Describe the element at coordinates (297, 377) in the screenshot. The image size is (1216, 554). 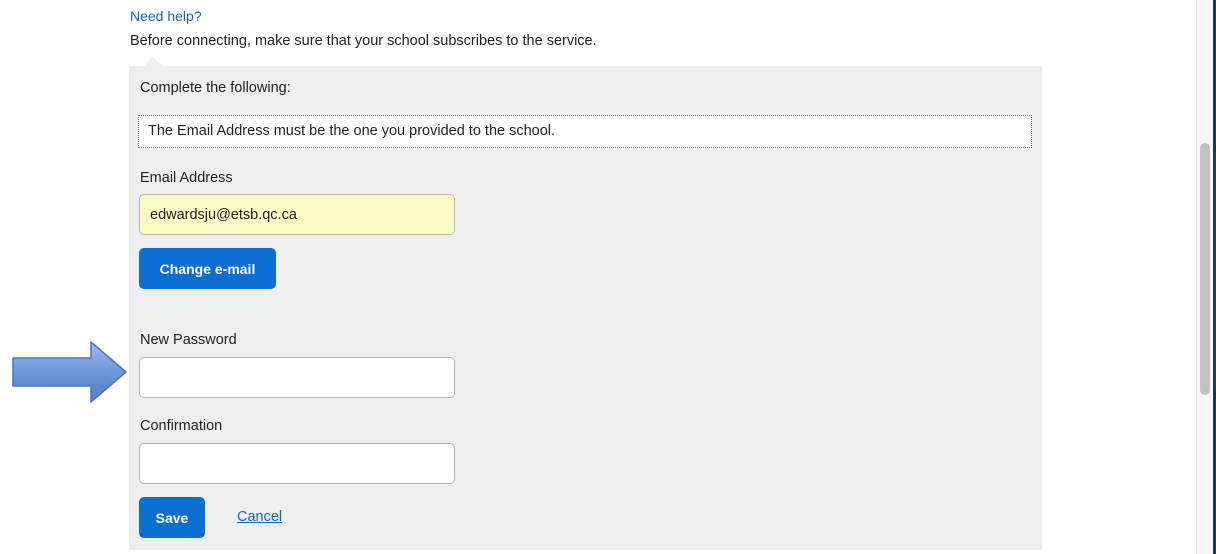
I see `new-password-field` at that location.